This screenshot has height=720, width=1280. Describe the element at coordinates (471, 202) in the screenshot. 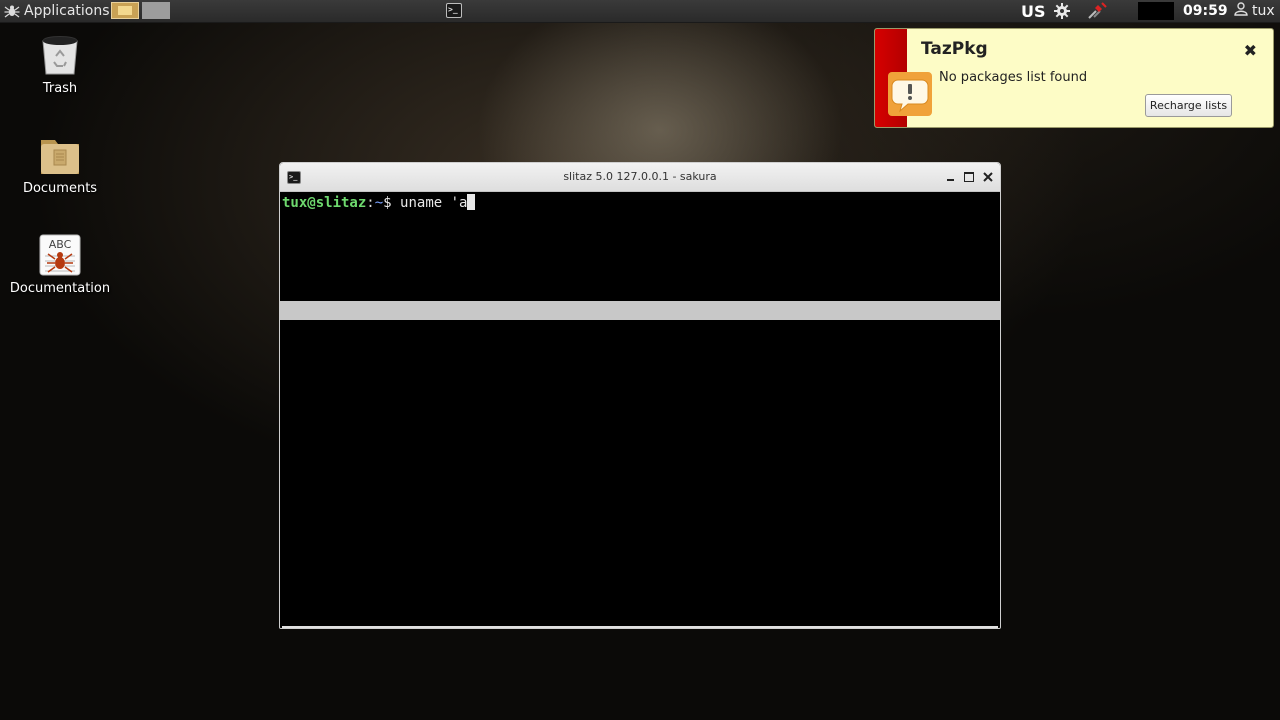

I see `text-cursor` at that location.